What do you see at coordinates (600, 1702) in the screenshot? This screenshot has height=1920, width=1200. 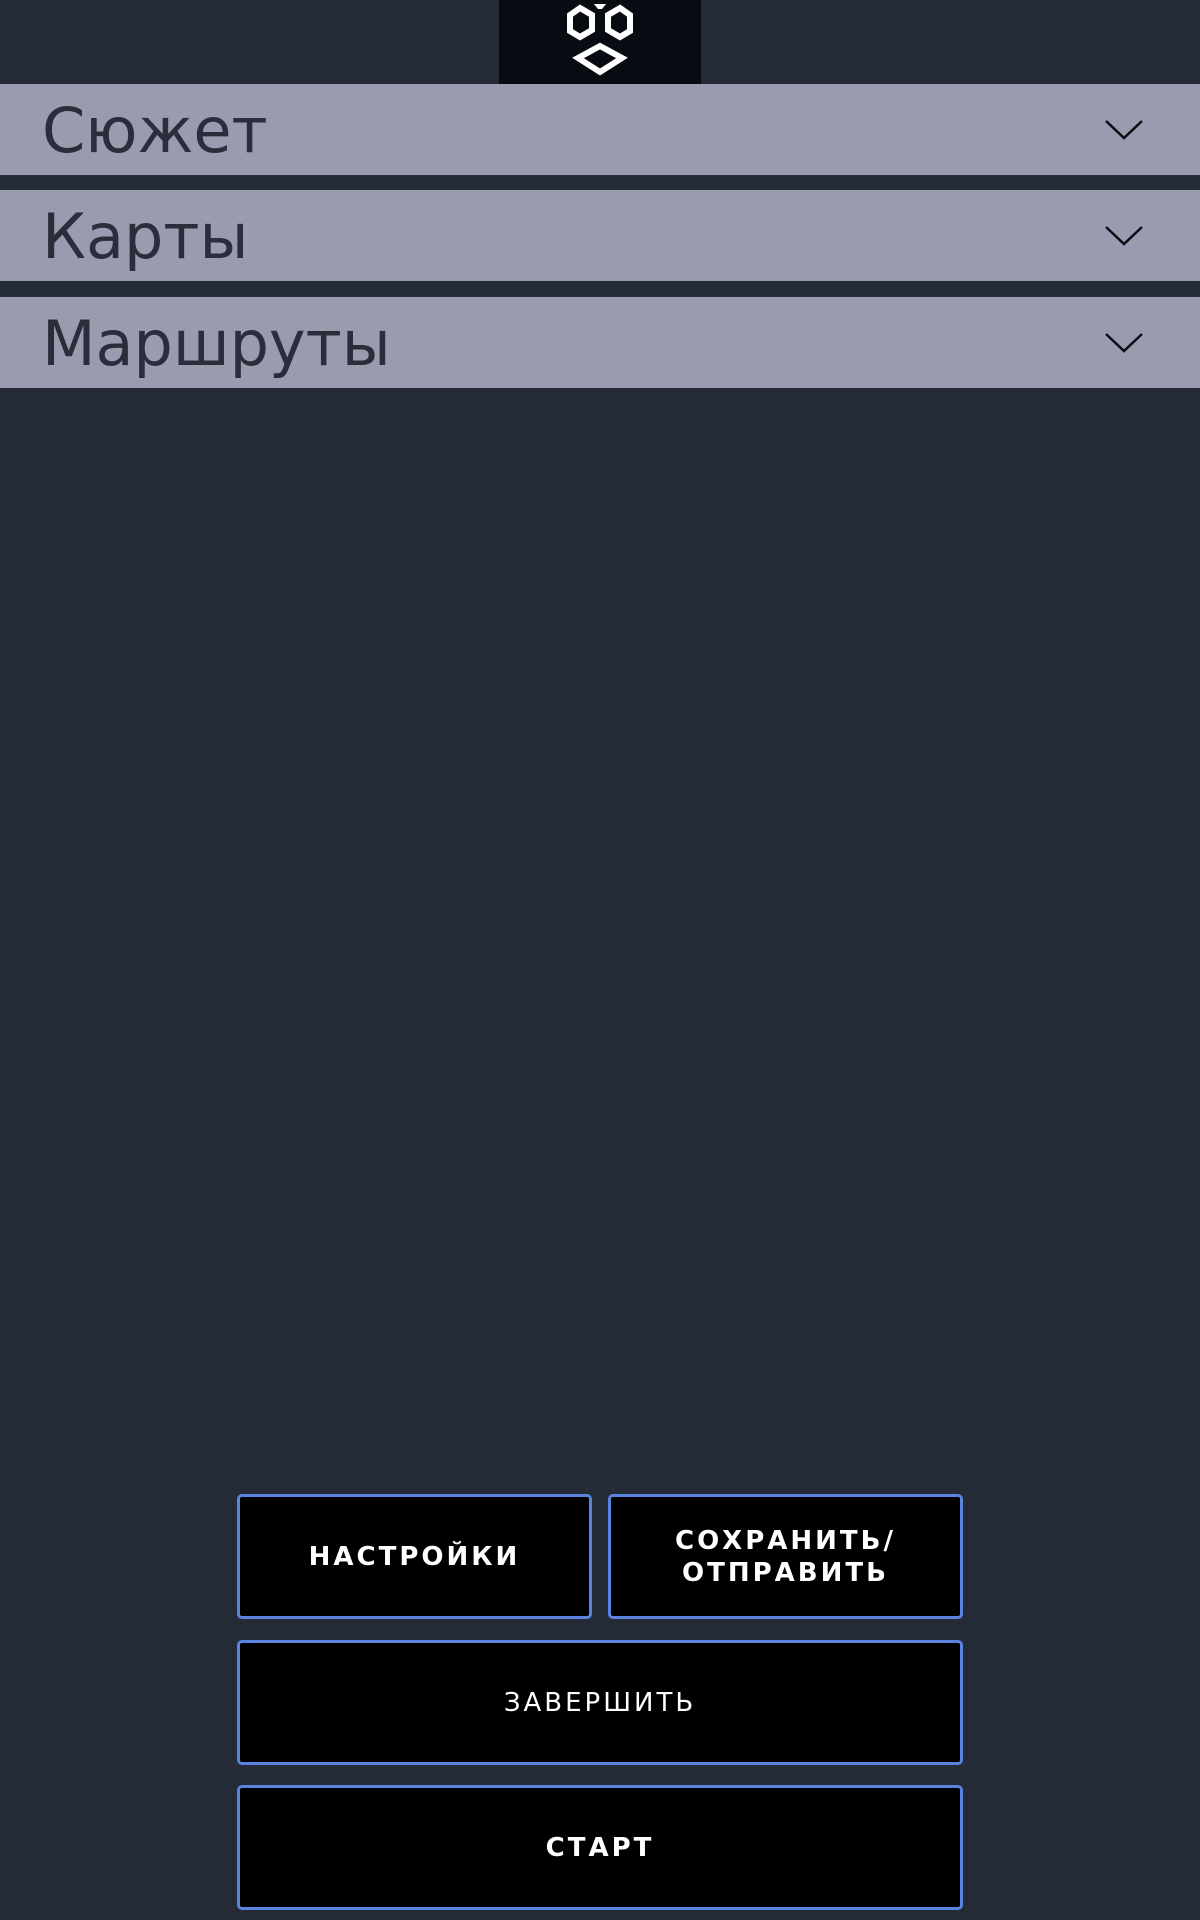 I see `finish-button: ЗАВЕРШИТЬ` at bounding box center [600, 1702].